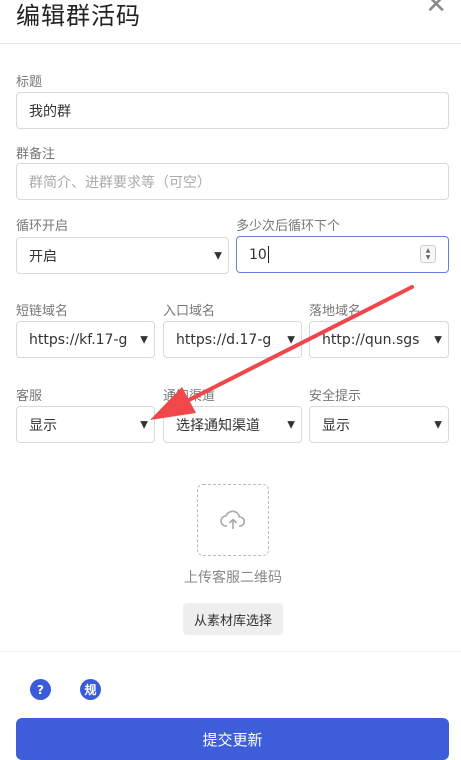  Describe the element at coordinates (218, 425) in the screenshot. I see `notify-value: 选择通知渠道` at that location.